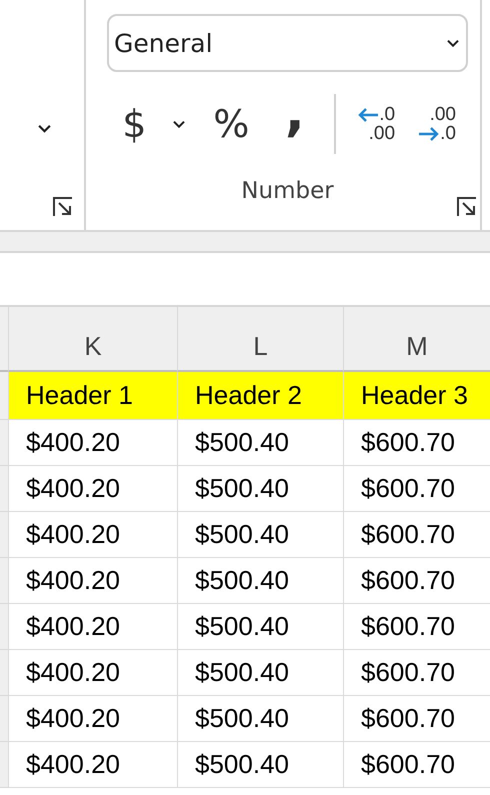  Describe the element at coordinates (295, 124) in the screenshot. I see `comma-style-button: ,` at that location.